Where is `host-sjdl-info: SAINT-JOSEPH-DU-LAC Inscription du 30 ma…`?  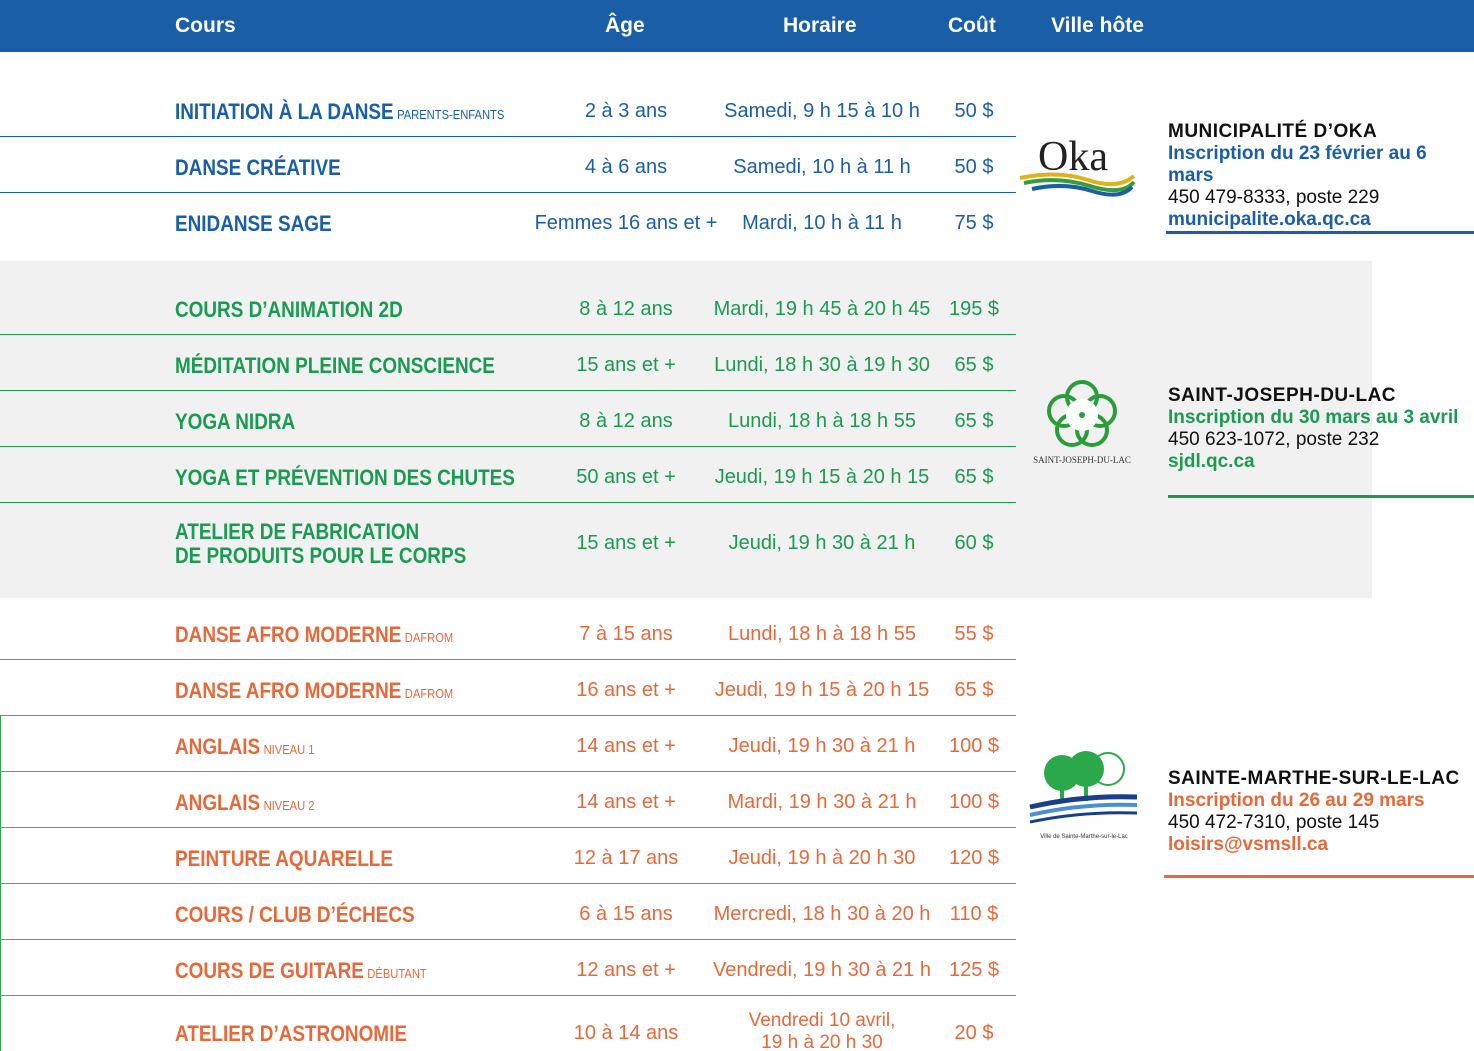 host-sjdl-info: SAINT-JOSEPH-DU-LAC Inscription du 30 ma… is located at coordinates (1313, 429).